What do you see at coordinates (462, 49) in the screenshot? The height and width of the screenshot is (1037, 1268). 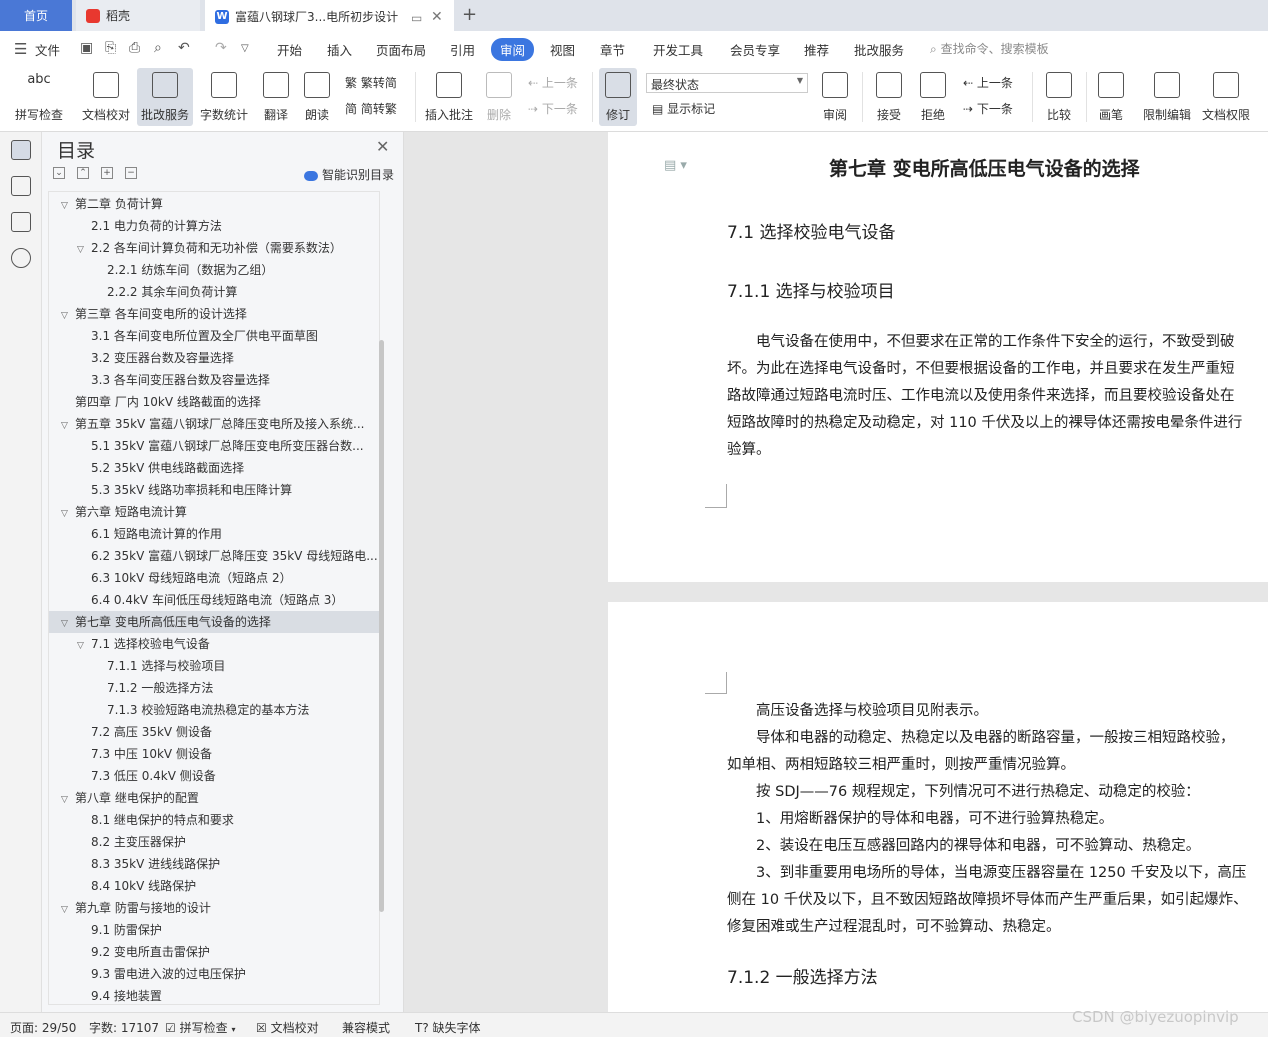 I see `menu-reference: 引用` at bounding box center [462, 49].